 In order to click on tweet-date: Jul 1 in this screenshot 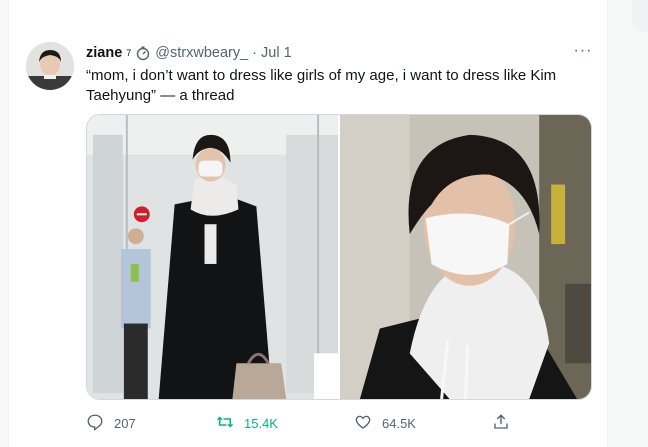, I will do `click(276, 53)`.